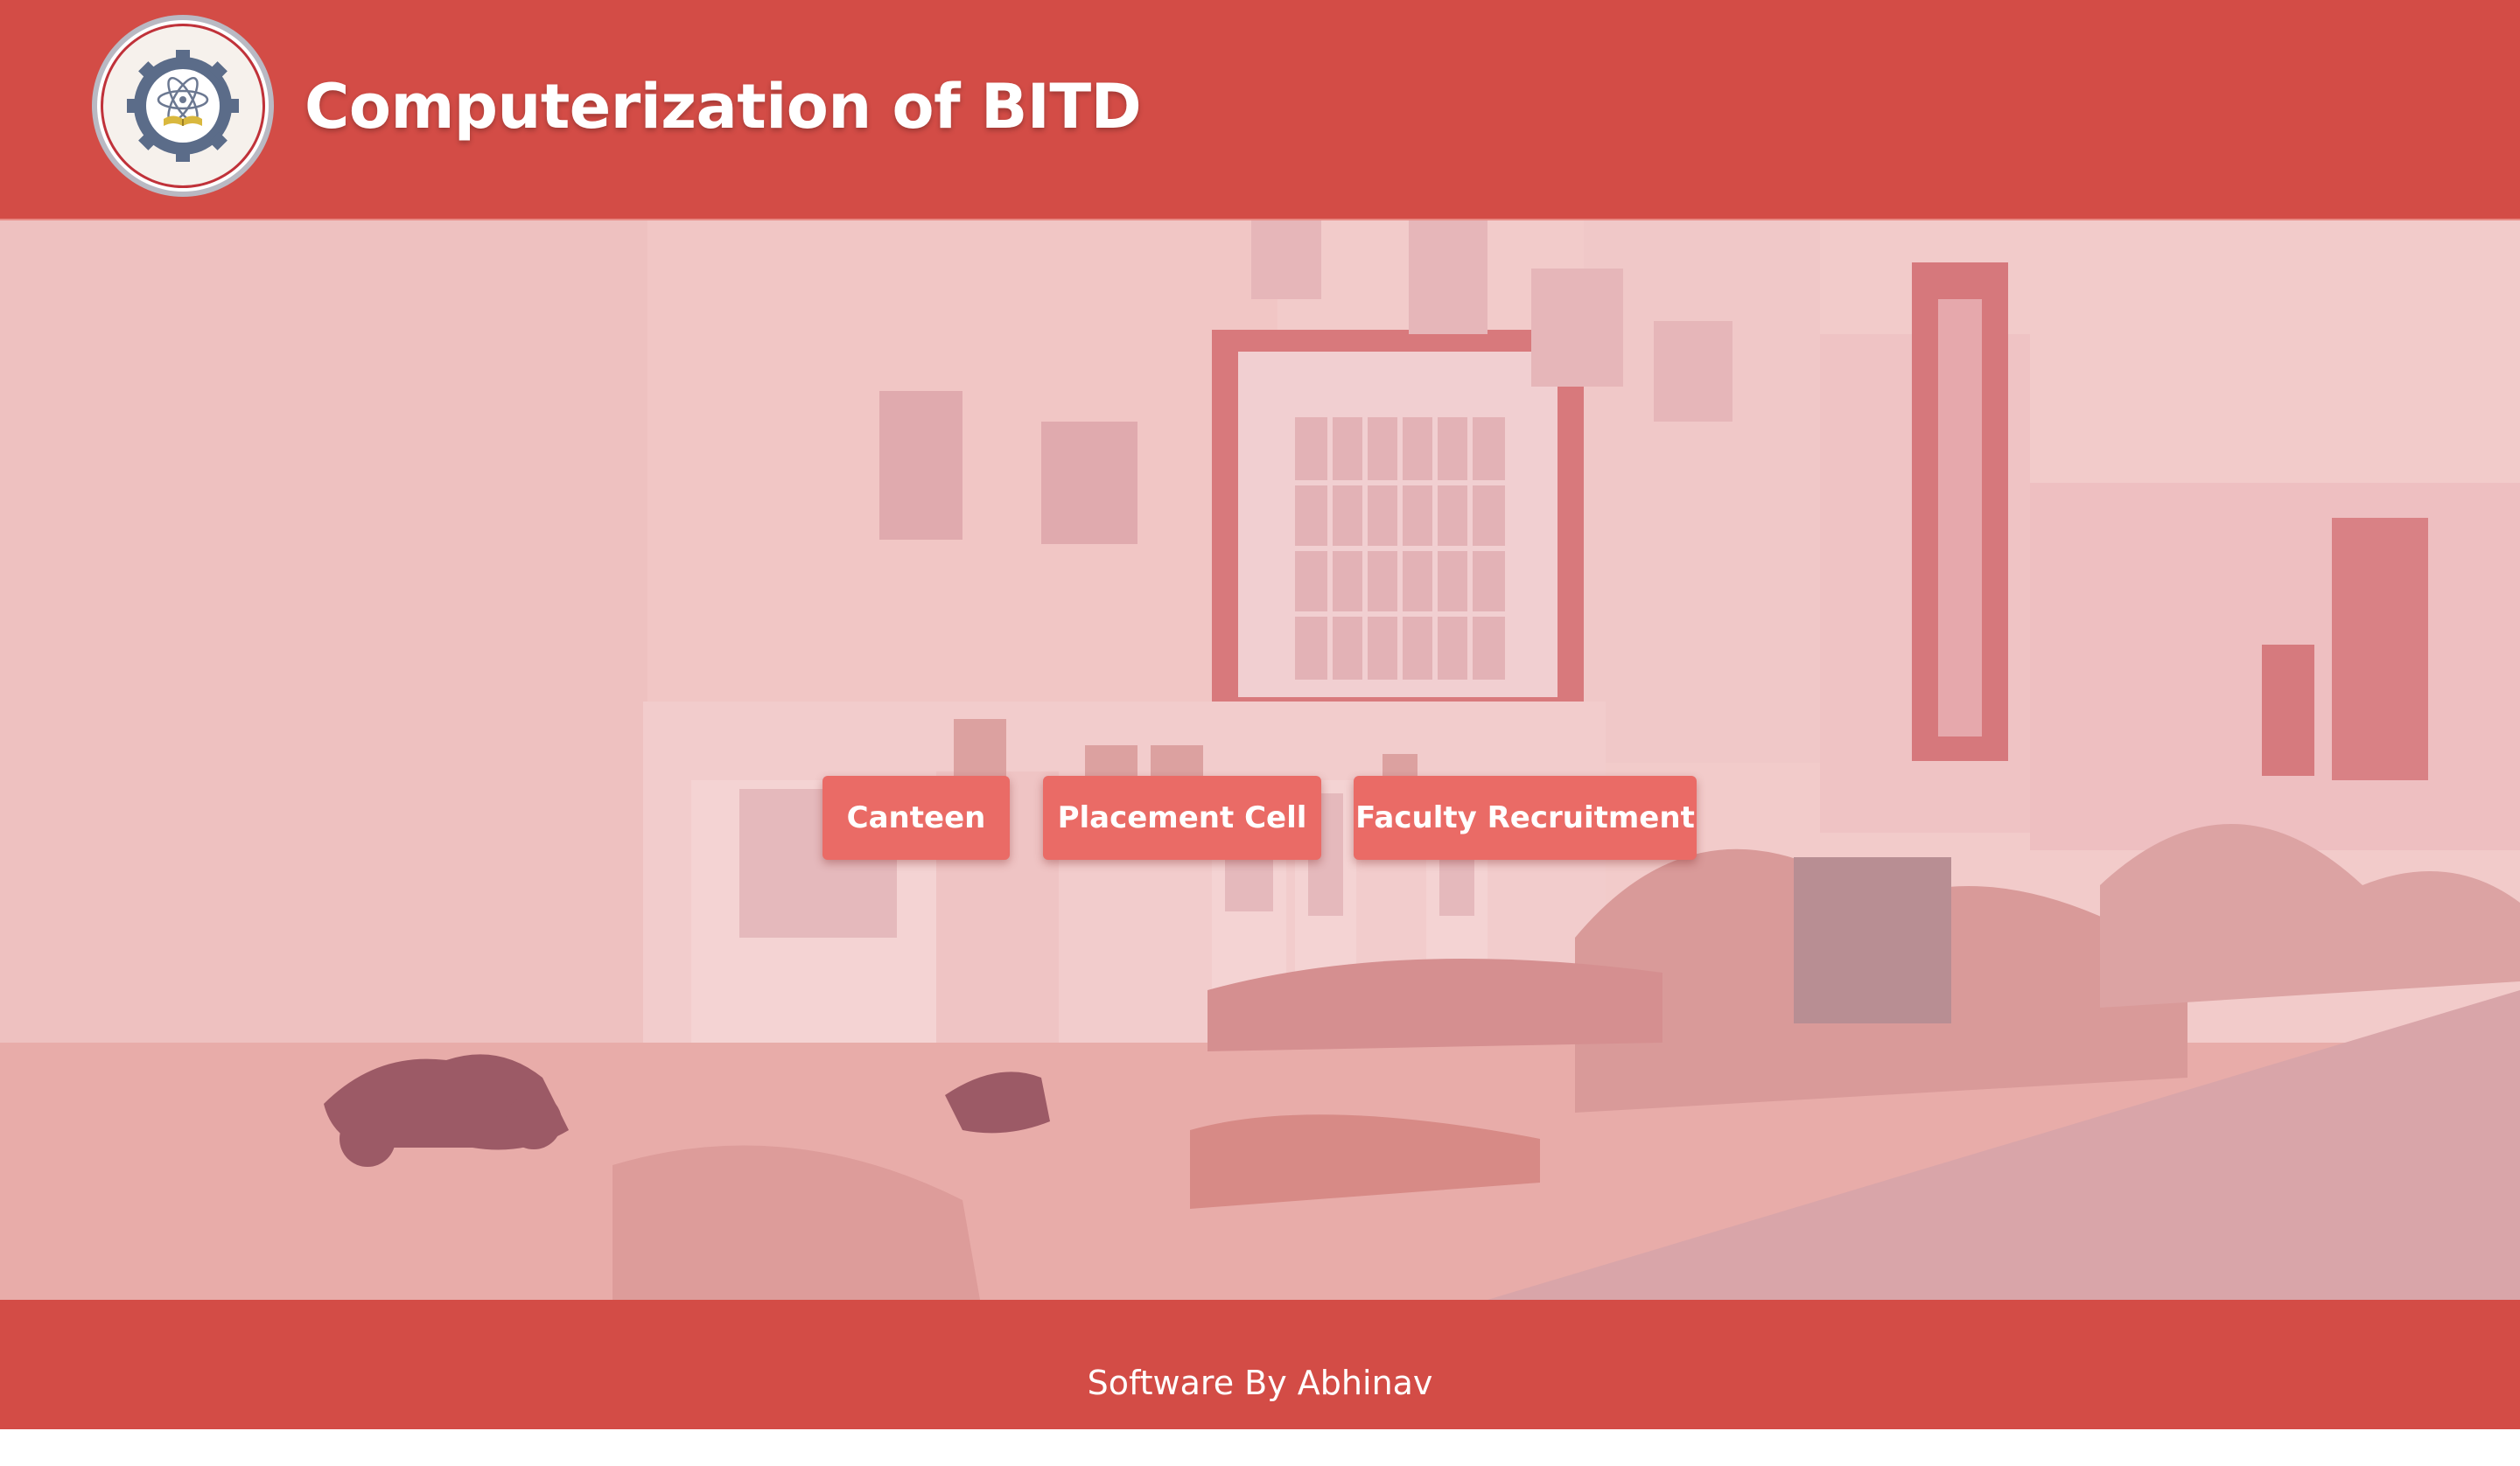  Describe the element at coordinates (1260, 1383) in the screenshot. I see `footer-credit: Software By Abhinav` at that location.